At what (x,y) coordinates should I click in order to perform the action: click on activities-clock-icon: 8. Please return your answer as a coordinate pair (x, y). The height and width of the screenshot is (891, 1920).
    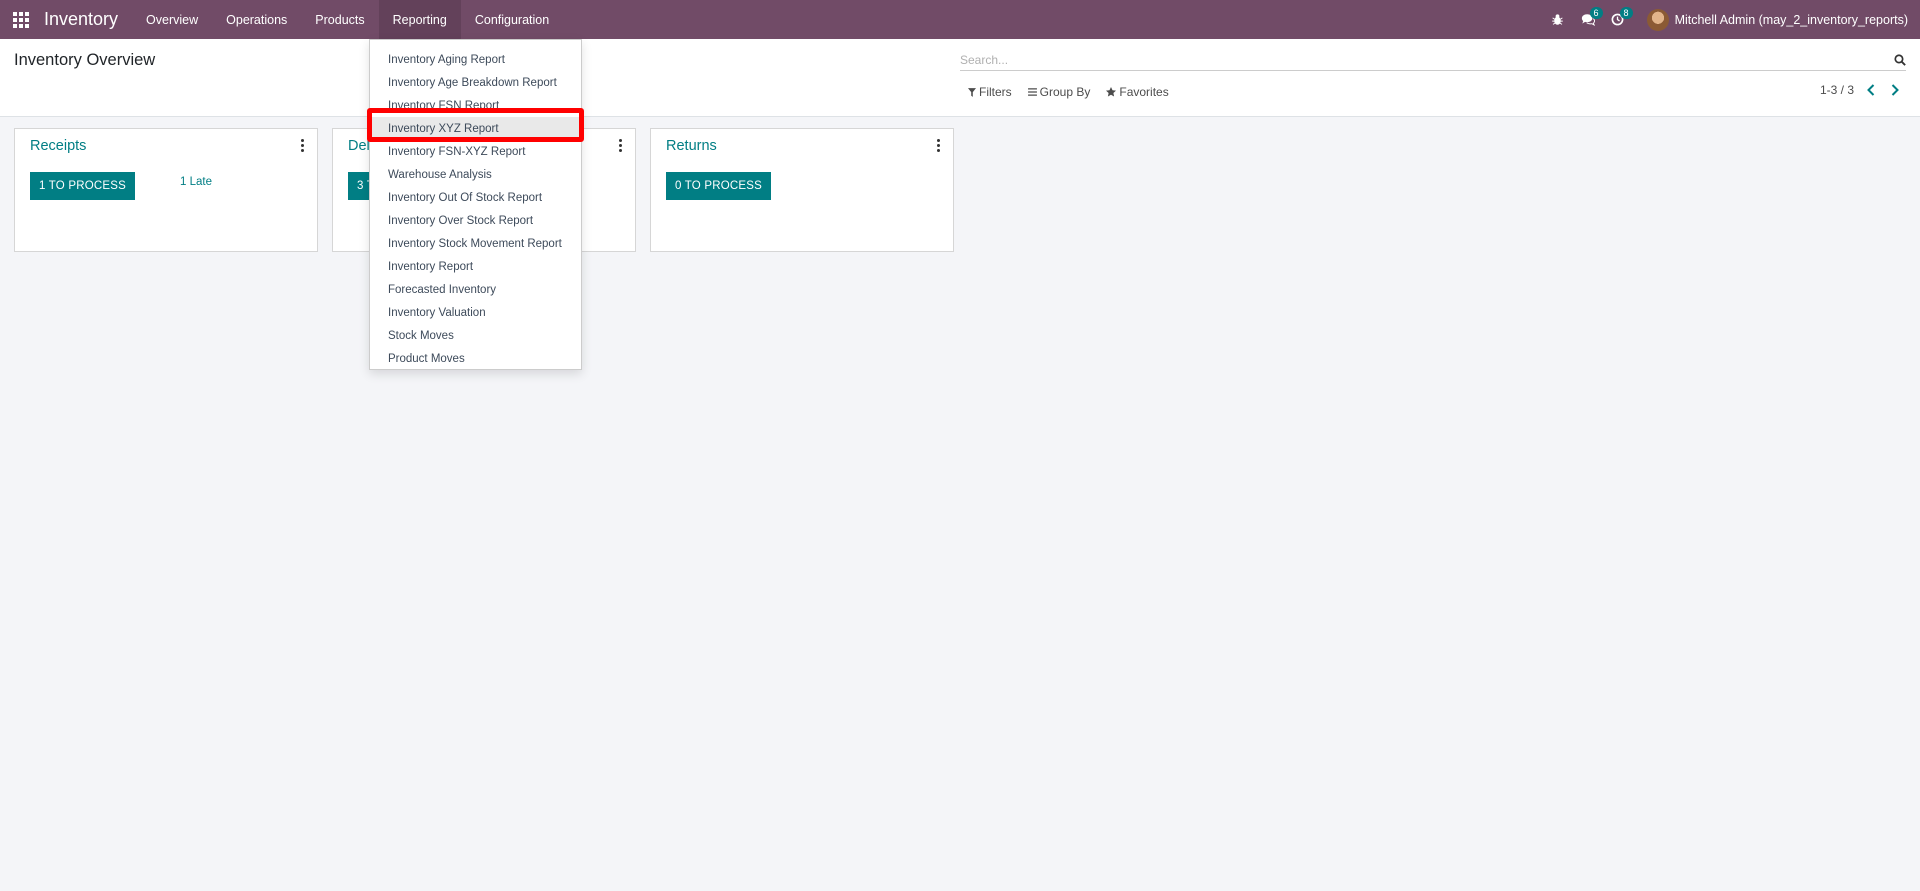
    Looking at the image, I should click on (1618, 19).